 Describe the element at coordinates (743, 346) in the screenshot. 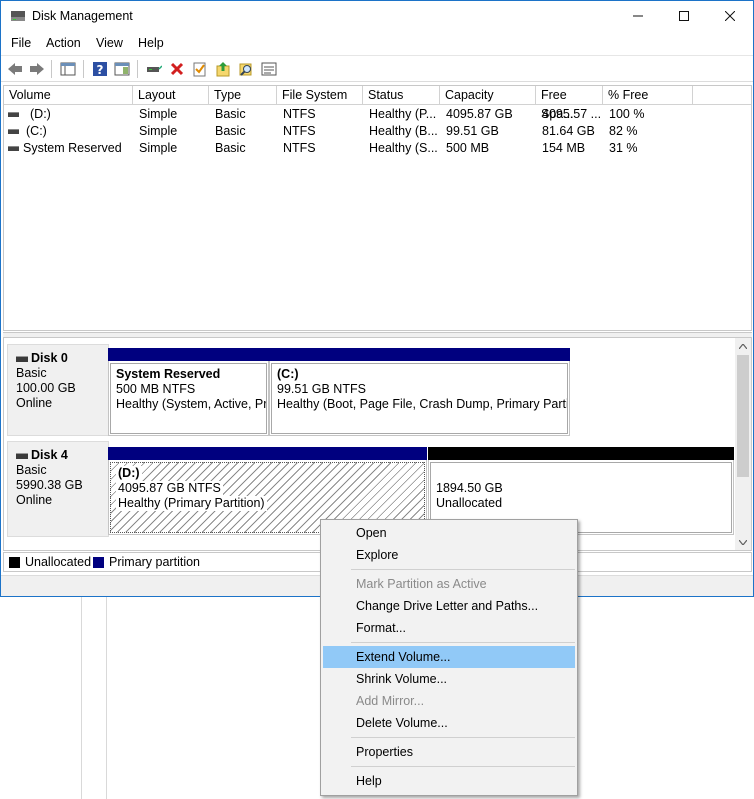

I see `scroll-up-icon` at that location.